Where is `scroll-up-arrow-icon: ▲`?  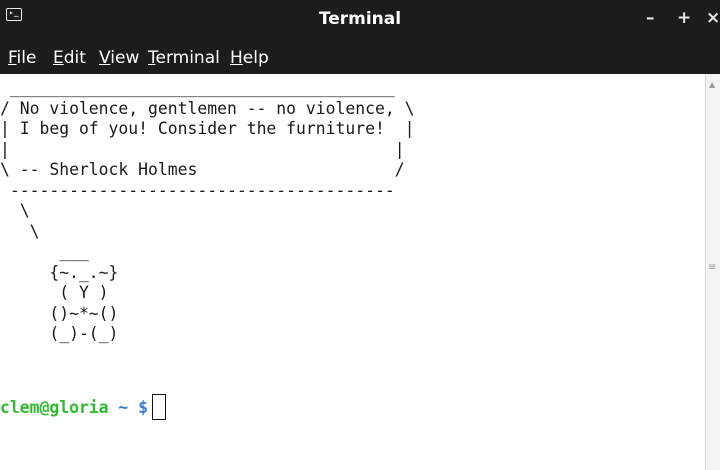
scroll-up-arrow-icon: ▲ is located at coordinates (712, 84).